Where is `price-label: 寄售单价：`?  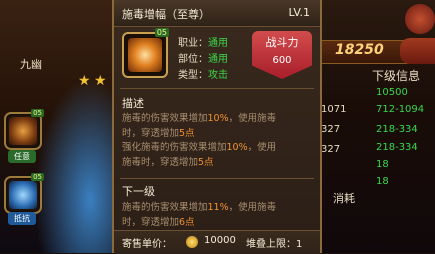 price-label: 寄售单价： is located at coordinates (147, 244).